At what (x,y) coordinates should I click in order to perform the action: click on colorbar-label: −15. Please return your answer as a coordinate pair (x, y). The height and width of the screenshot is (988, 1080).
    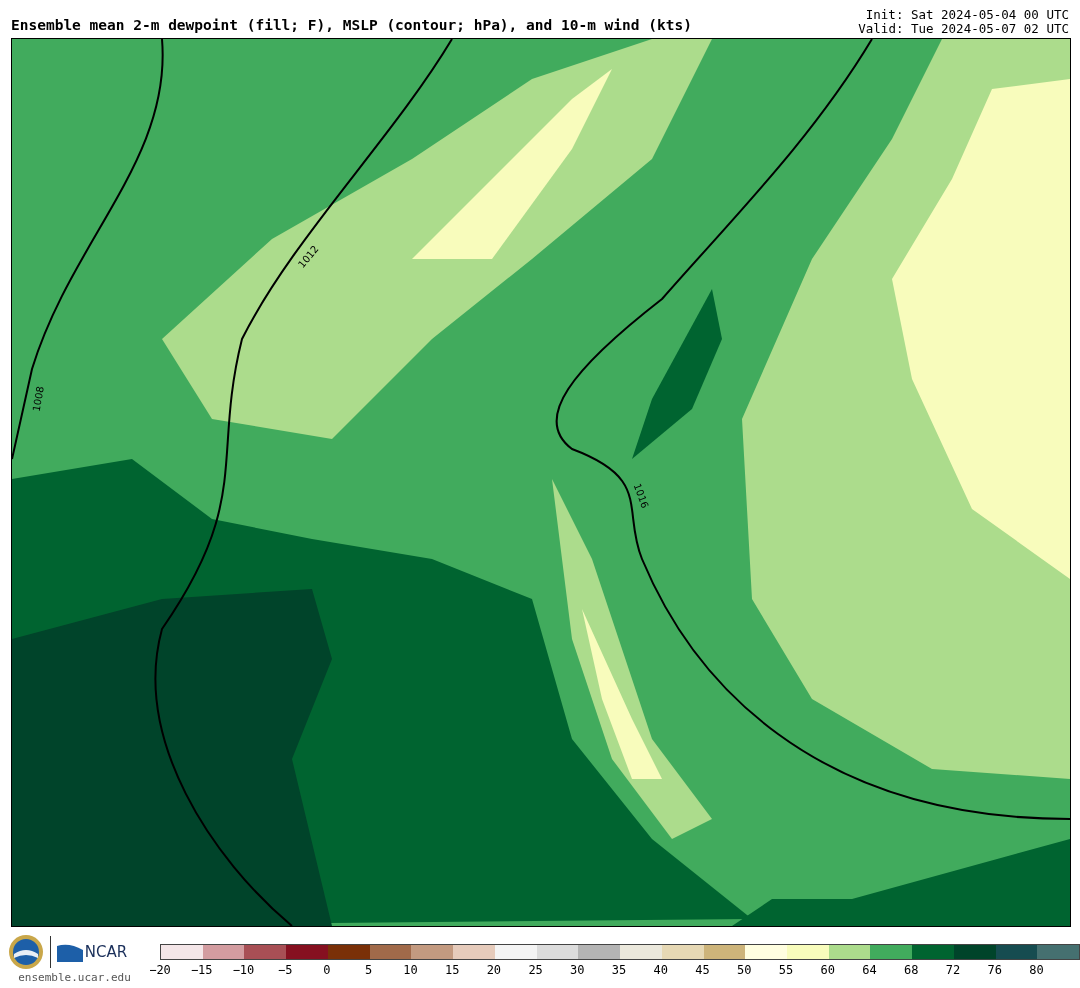
    Looking at the image, I should click on (201, 970).